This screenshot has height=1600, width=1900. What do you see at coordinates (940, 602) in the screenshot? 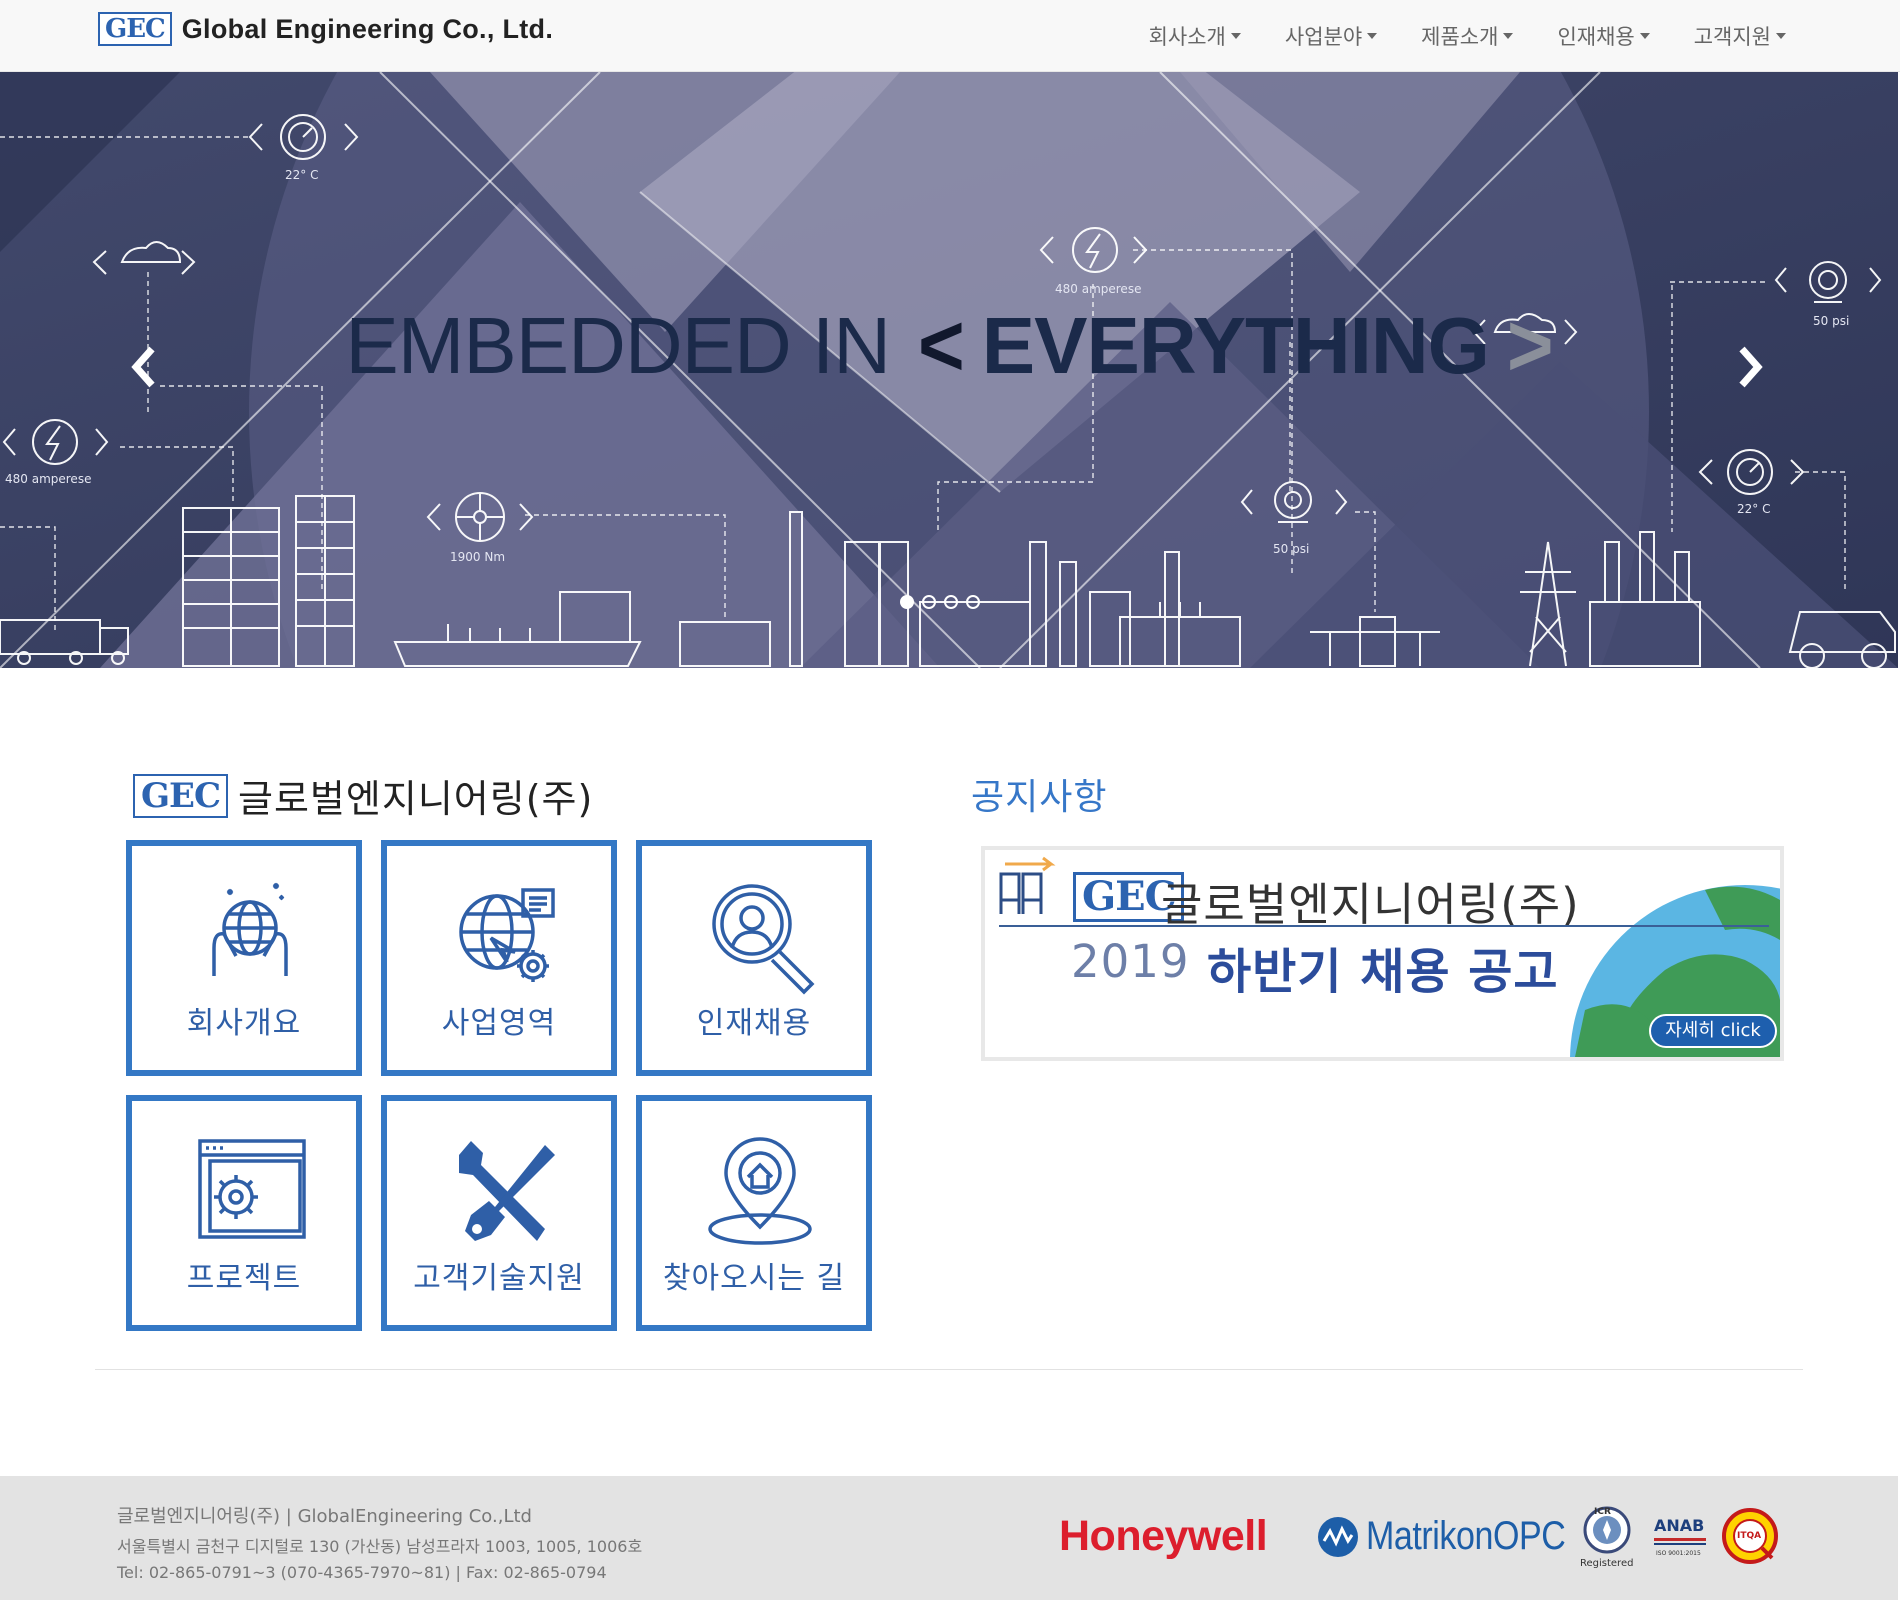
I see `carousel-indicators` at bounding box center [940, 602].